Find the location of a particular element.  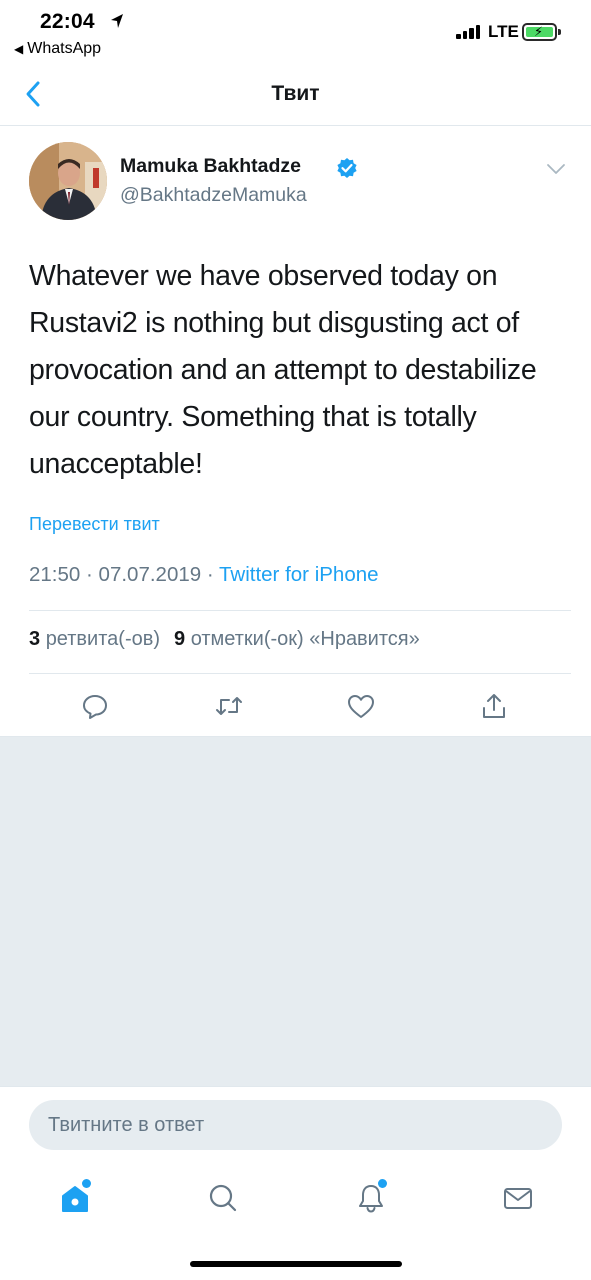

notifications-dot is located at coordinates (382, 1183).